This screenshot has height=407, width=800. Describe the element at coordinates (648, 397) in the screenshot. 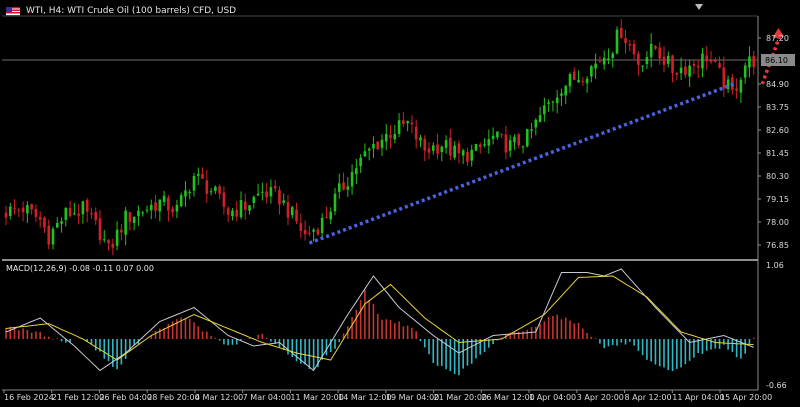

I see `time-tick-label: 8 Apr 12:00` at that location.